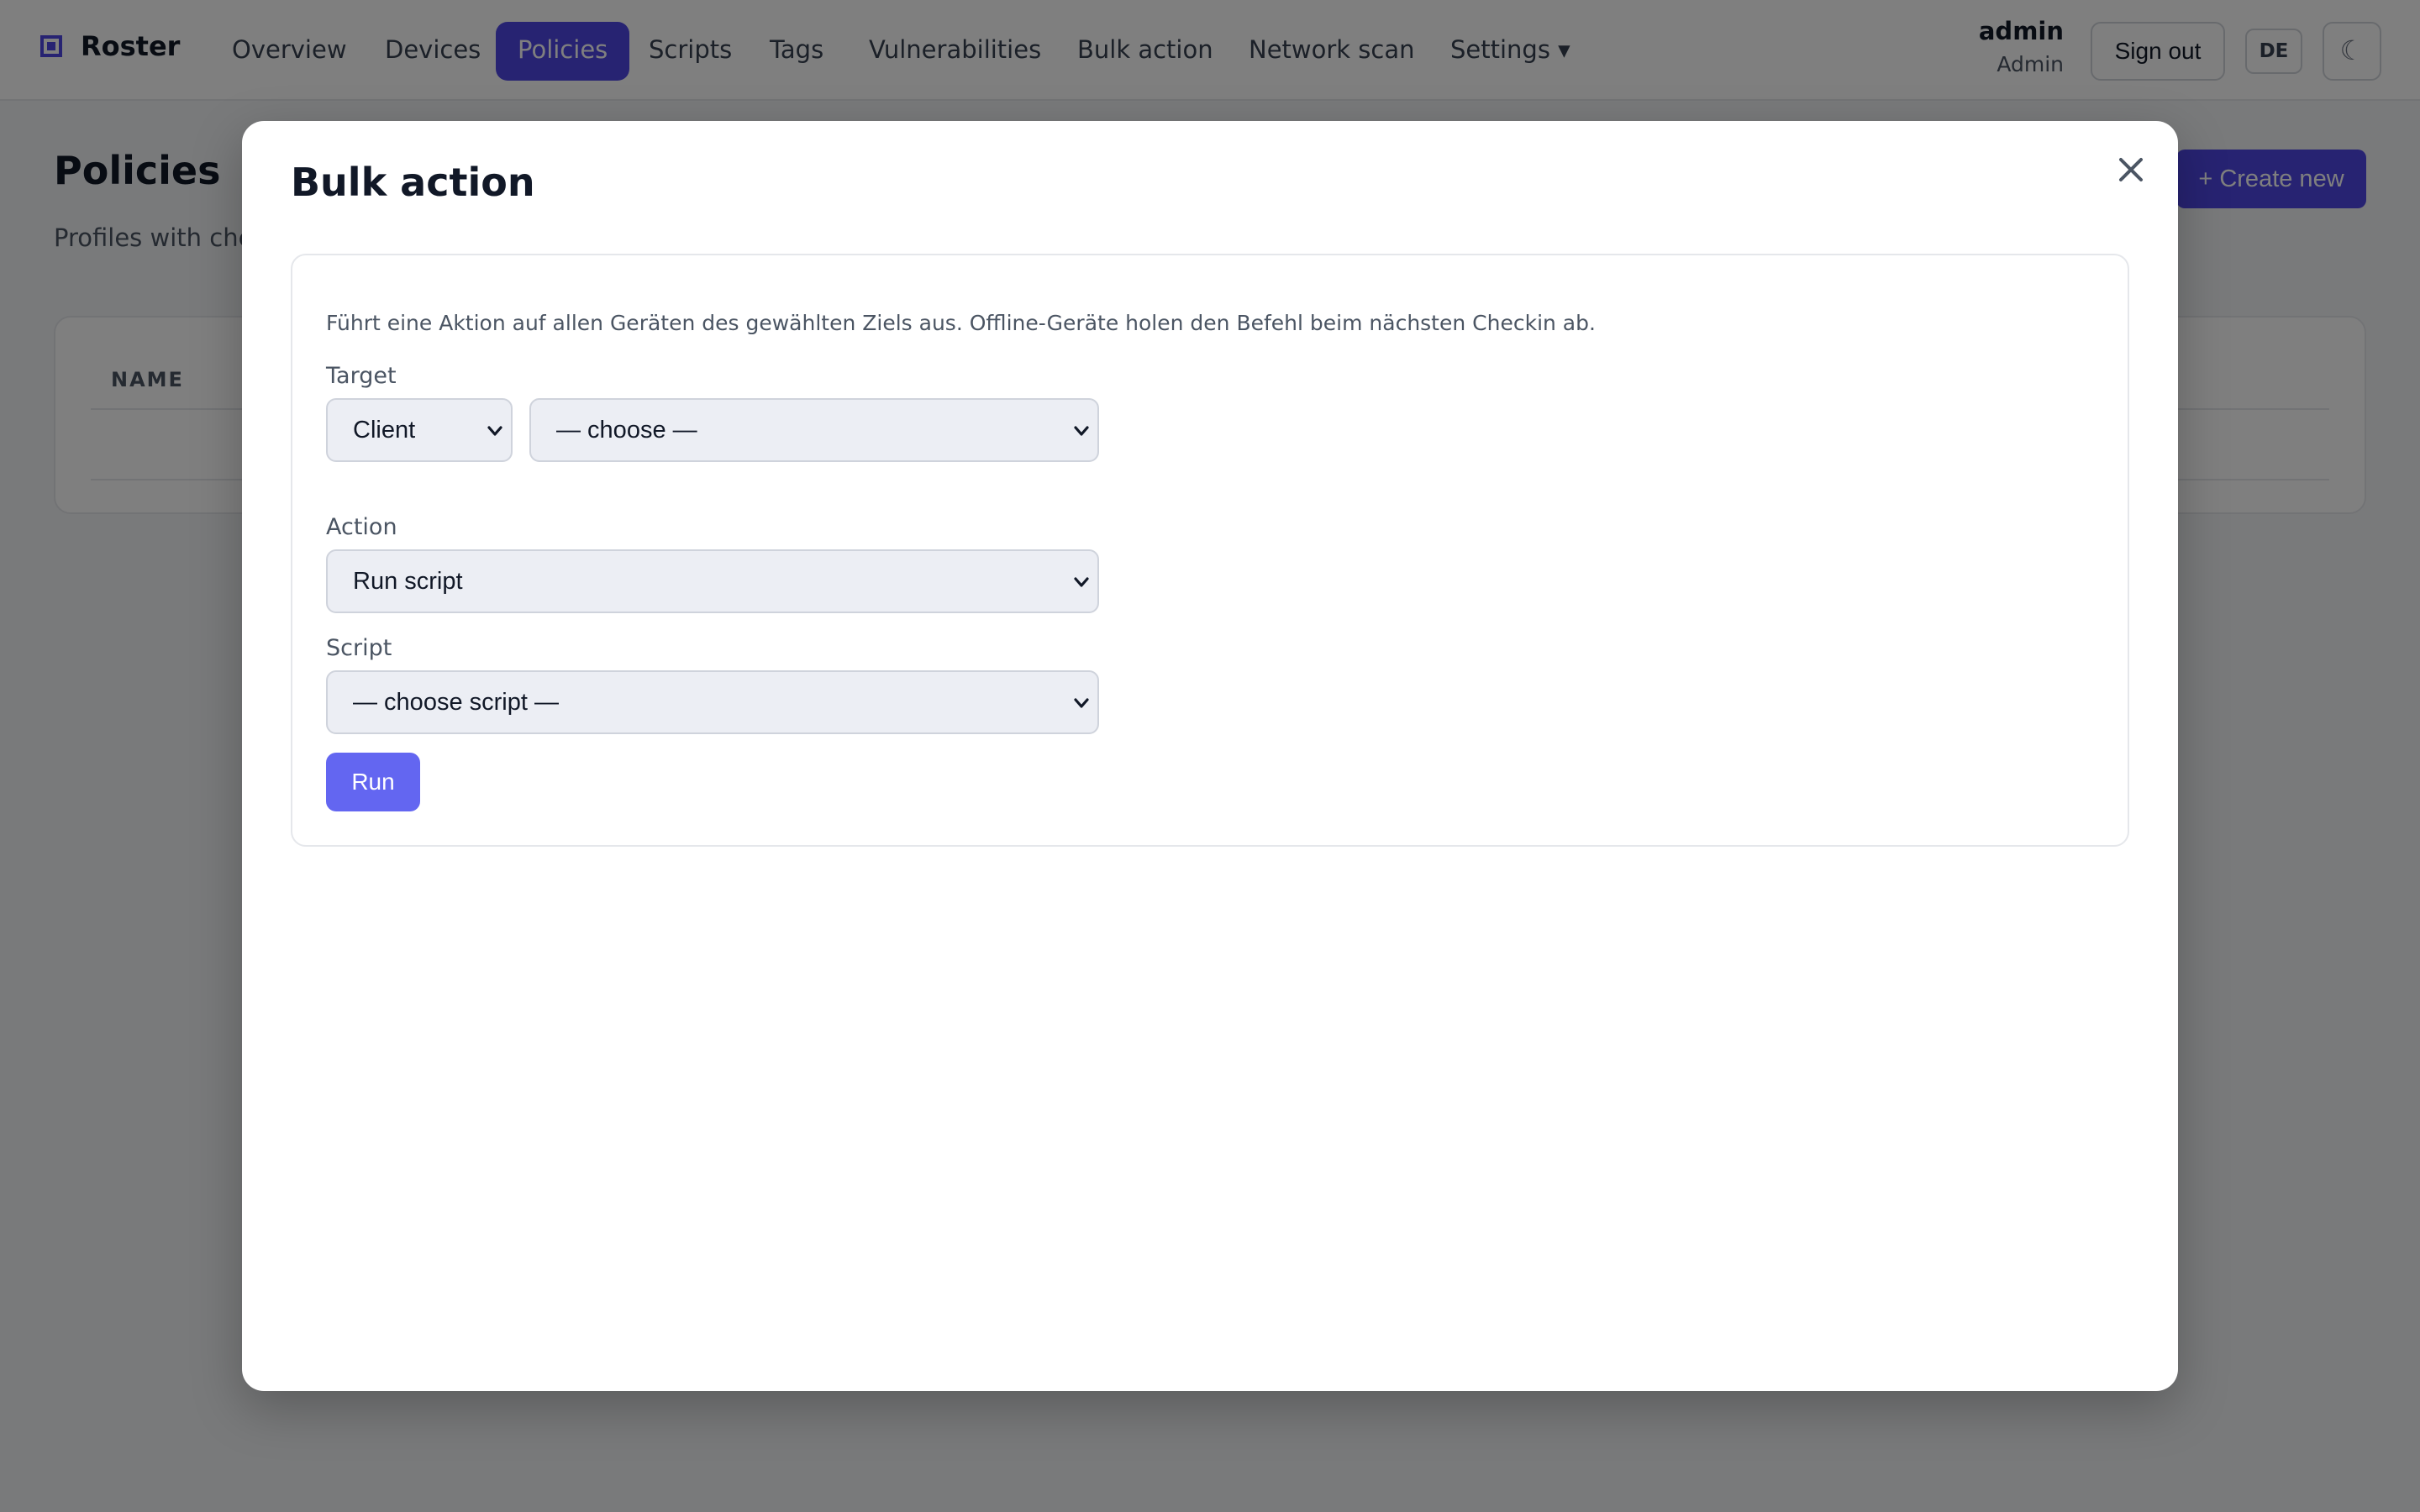 The height and width of the screenshot is (1512, 2420). I want to click on target-type-select: Client, so click(420, 430).